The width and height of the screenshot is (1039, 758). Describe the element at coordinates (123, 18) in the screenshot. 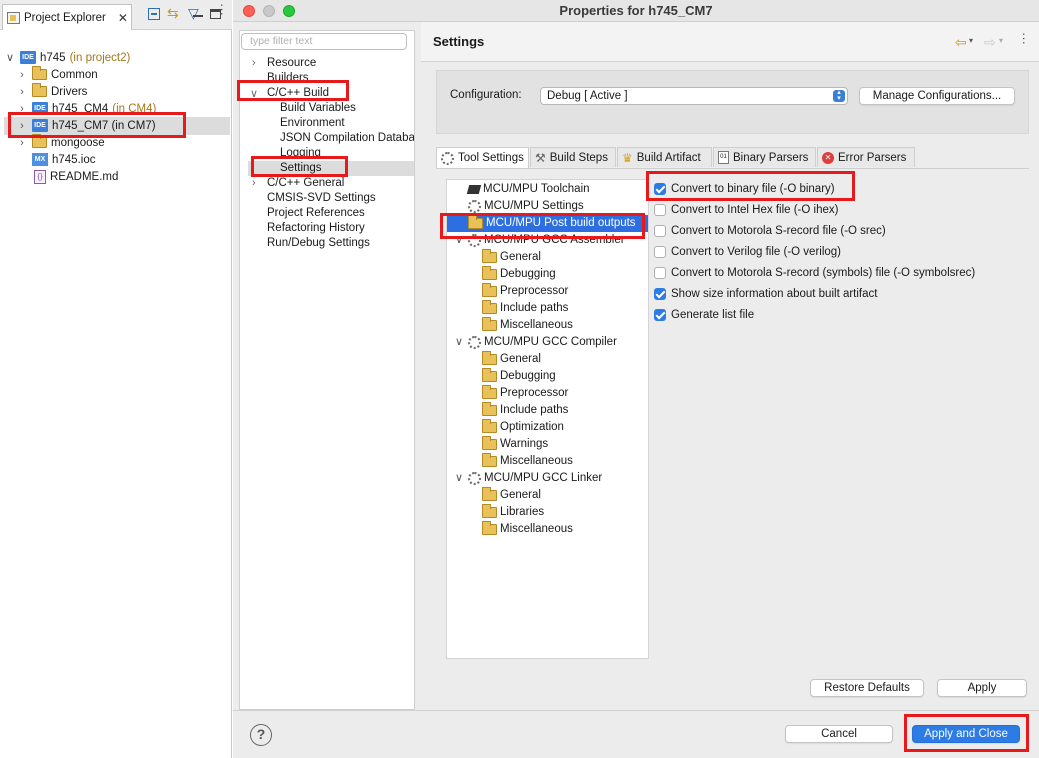

I see `close-icon: ✕` at that location.